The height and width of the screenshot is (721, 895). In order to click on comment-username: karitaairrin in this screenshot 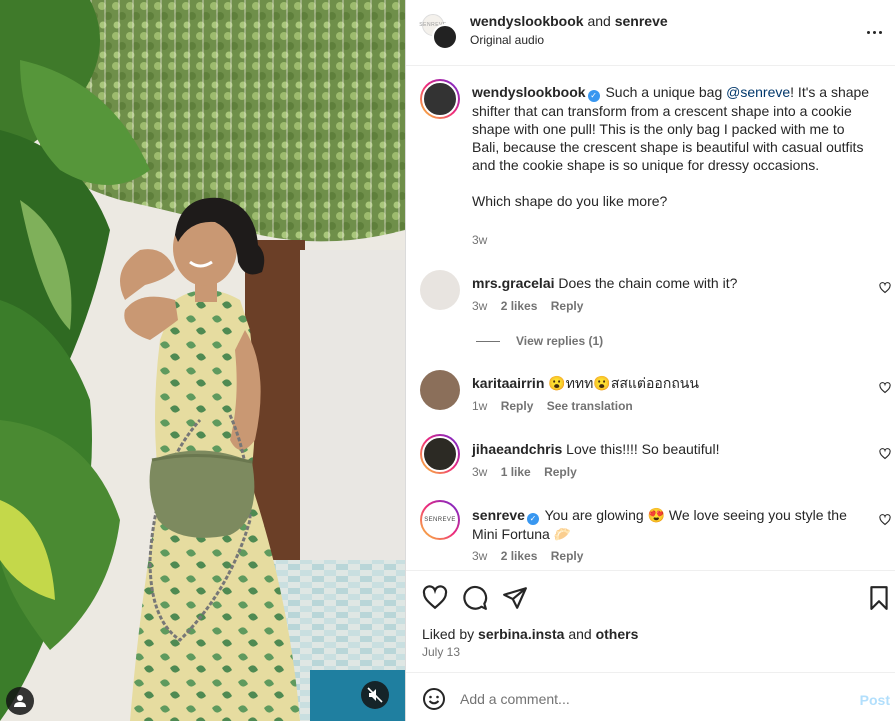, I will do `click(508, 383)`.